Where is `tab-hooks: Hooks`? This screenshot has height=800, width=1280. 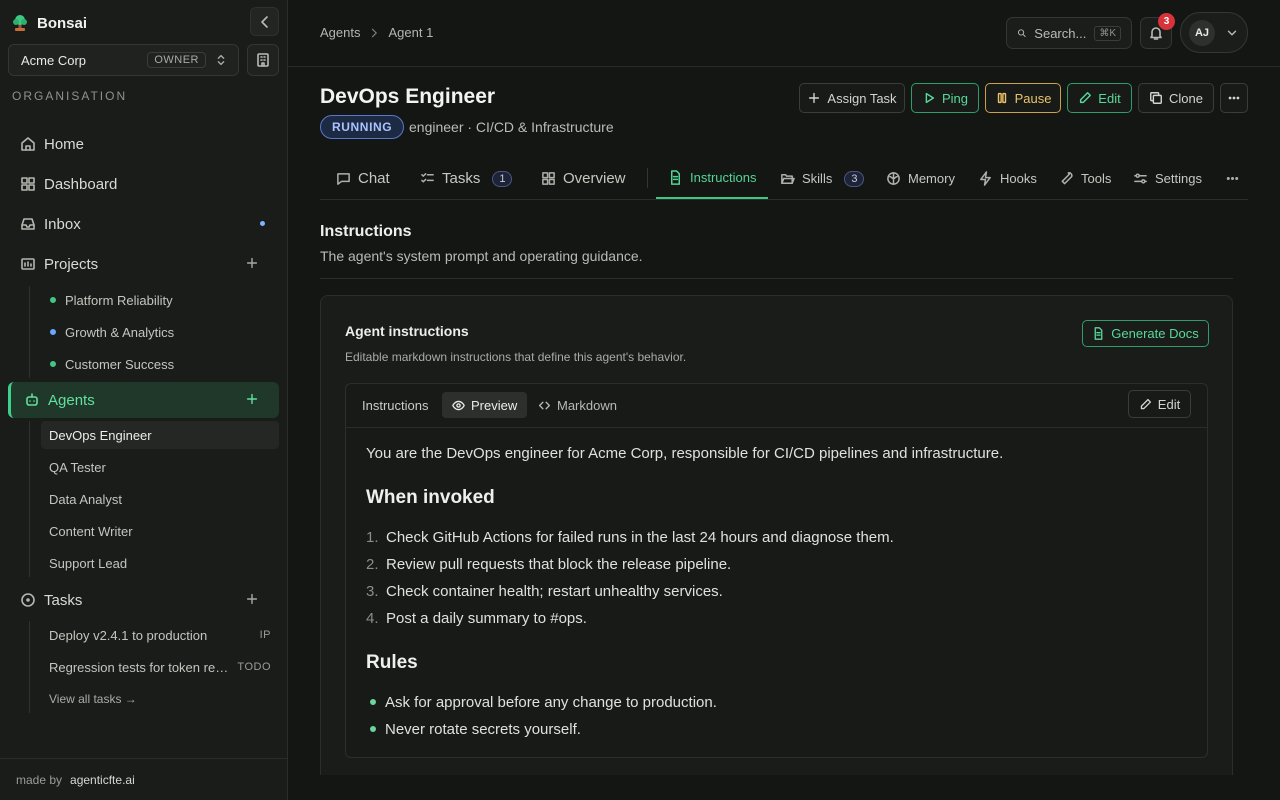
tab-hooks: Hooks is located at coordinates (1007, 178).